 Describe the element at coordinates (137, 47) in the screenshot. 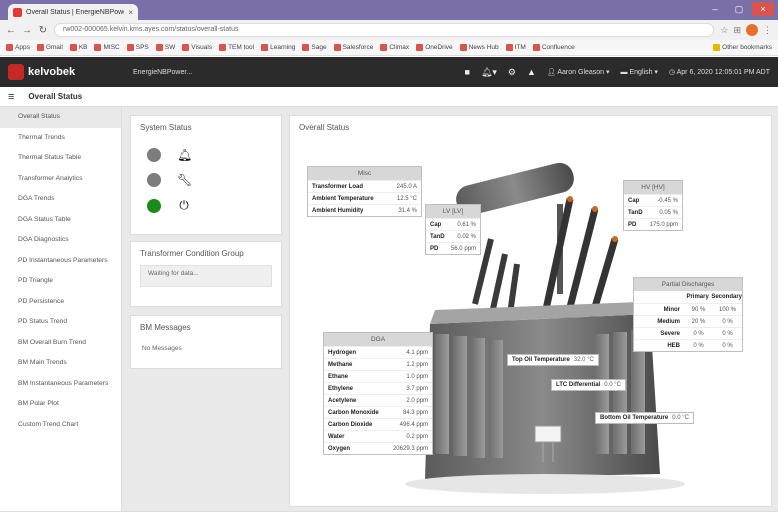

I see `bookmark-item: SPS` at that location.